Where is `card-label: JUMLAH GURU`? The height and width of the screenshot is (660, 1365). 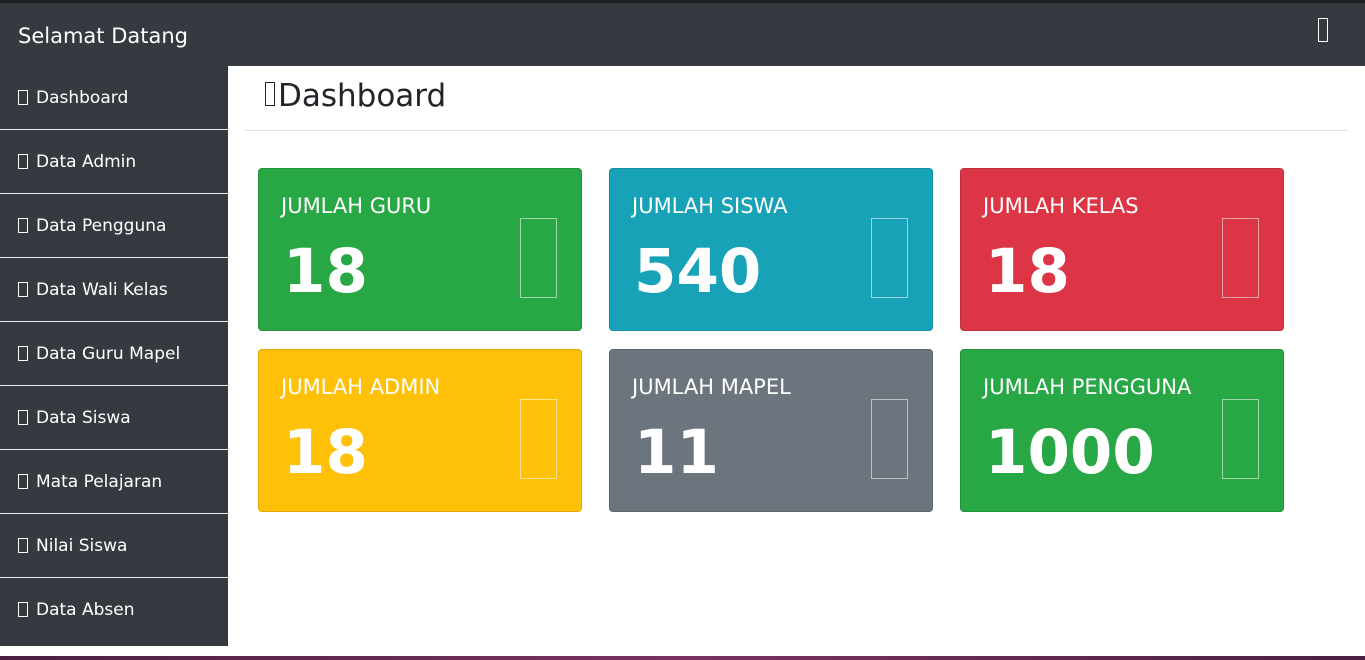 card-label: JUMLAH GURU is located at coordinates (356, 206).